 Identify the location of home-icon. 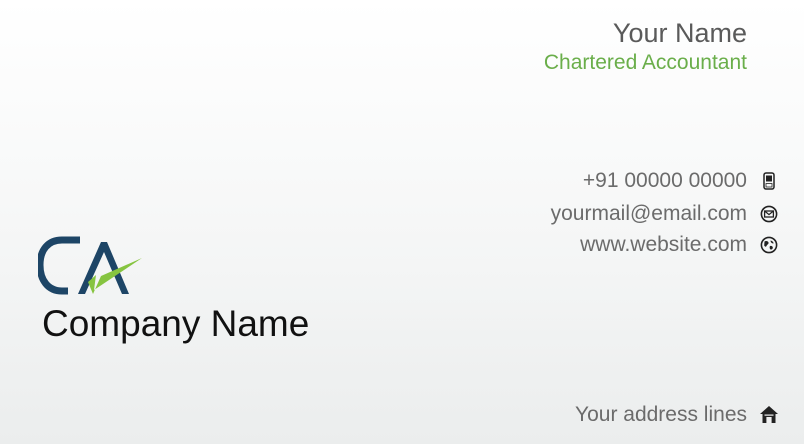
(769, 415).